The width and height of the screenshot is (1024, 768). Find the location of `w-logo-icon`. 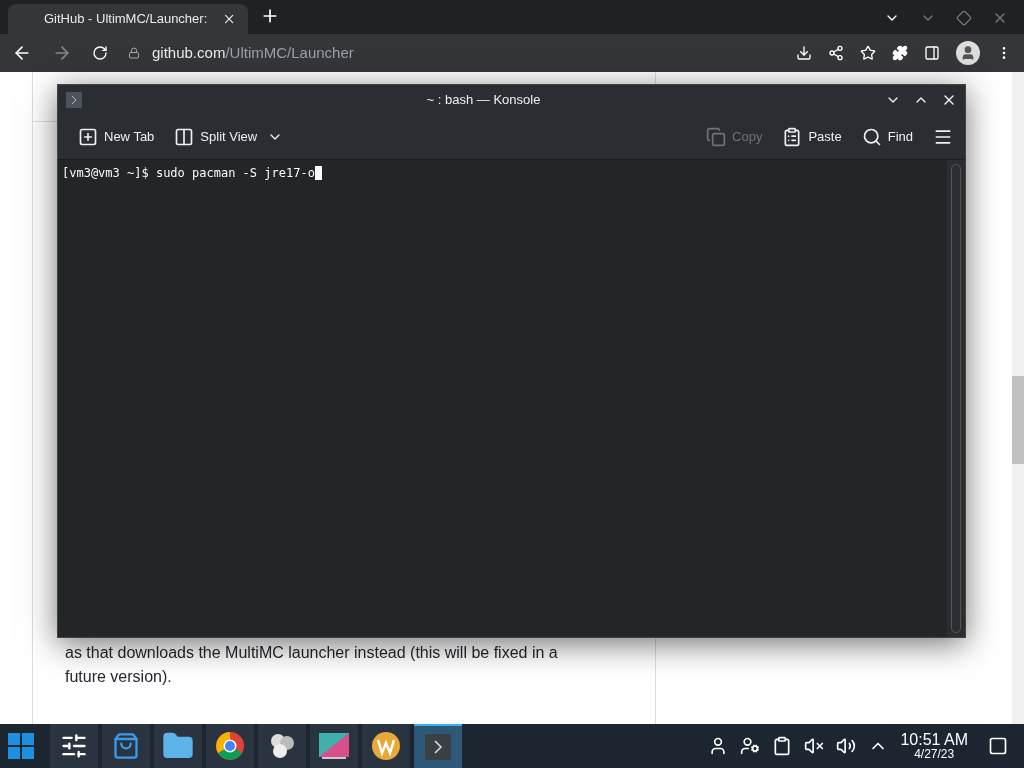

w-logo-icon is located at coordinates (386, 746).